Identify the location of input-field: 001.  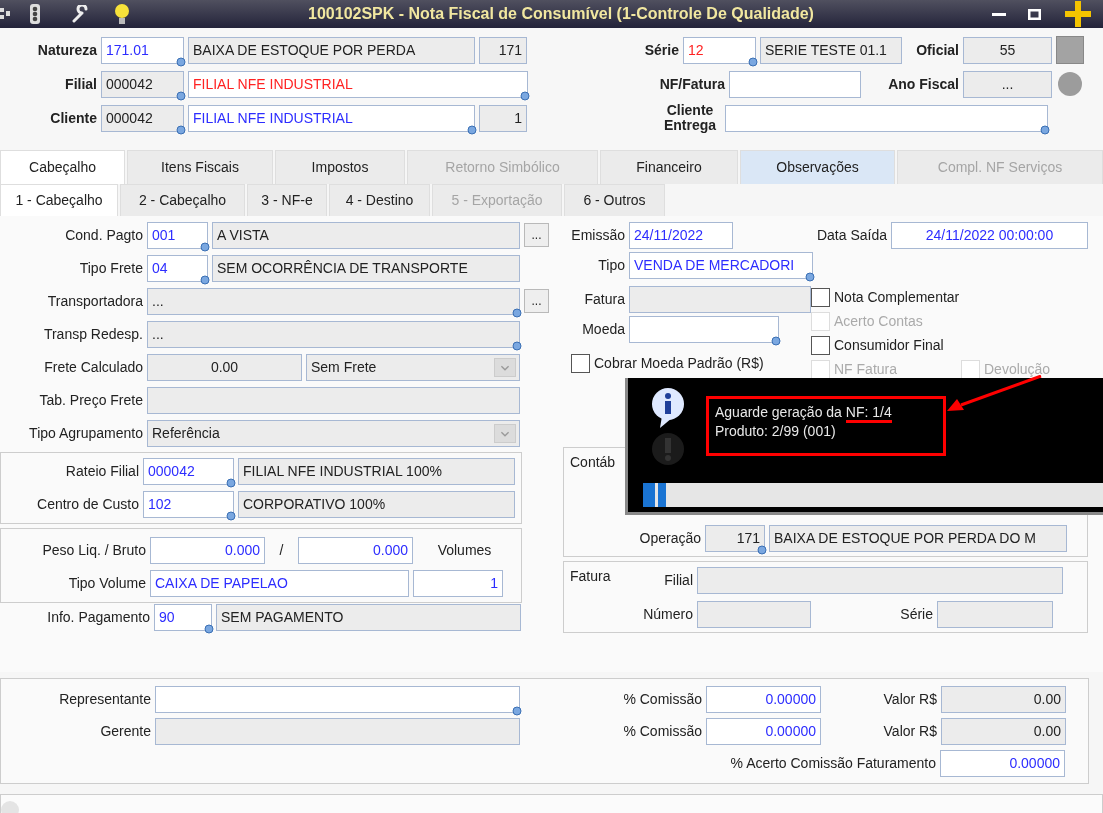
(177, 235).